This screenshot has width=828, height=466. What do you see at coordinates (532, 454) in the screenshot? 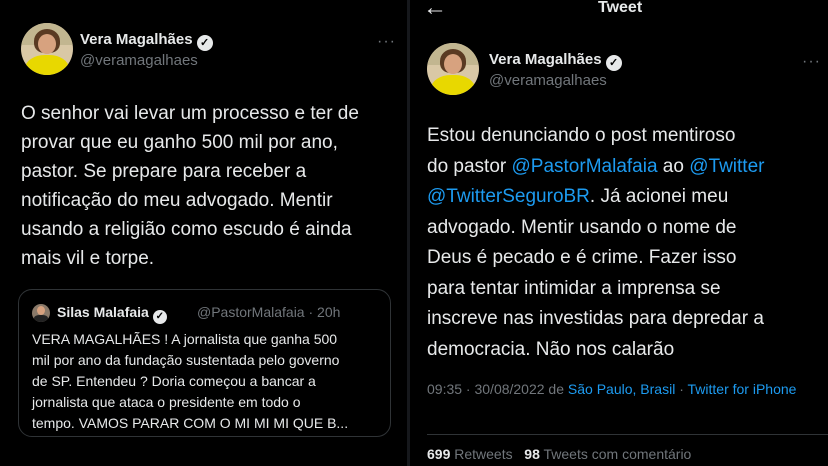
I see `quotes-count: 98` at bounding box center [532, 454].